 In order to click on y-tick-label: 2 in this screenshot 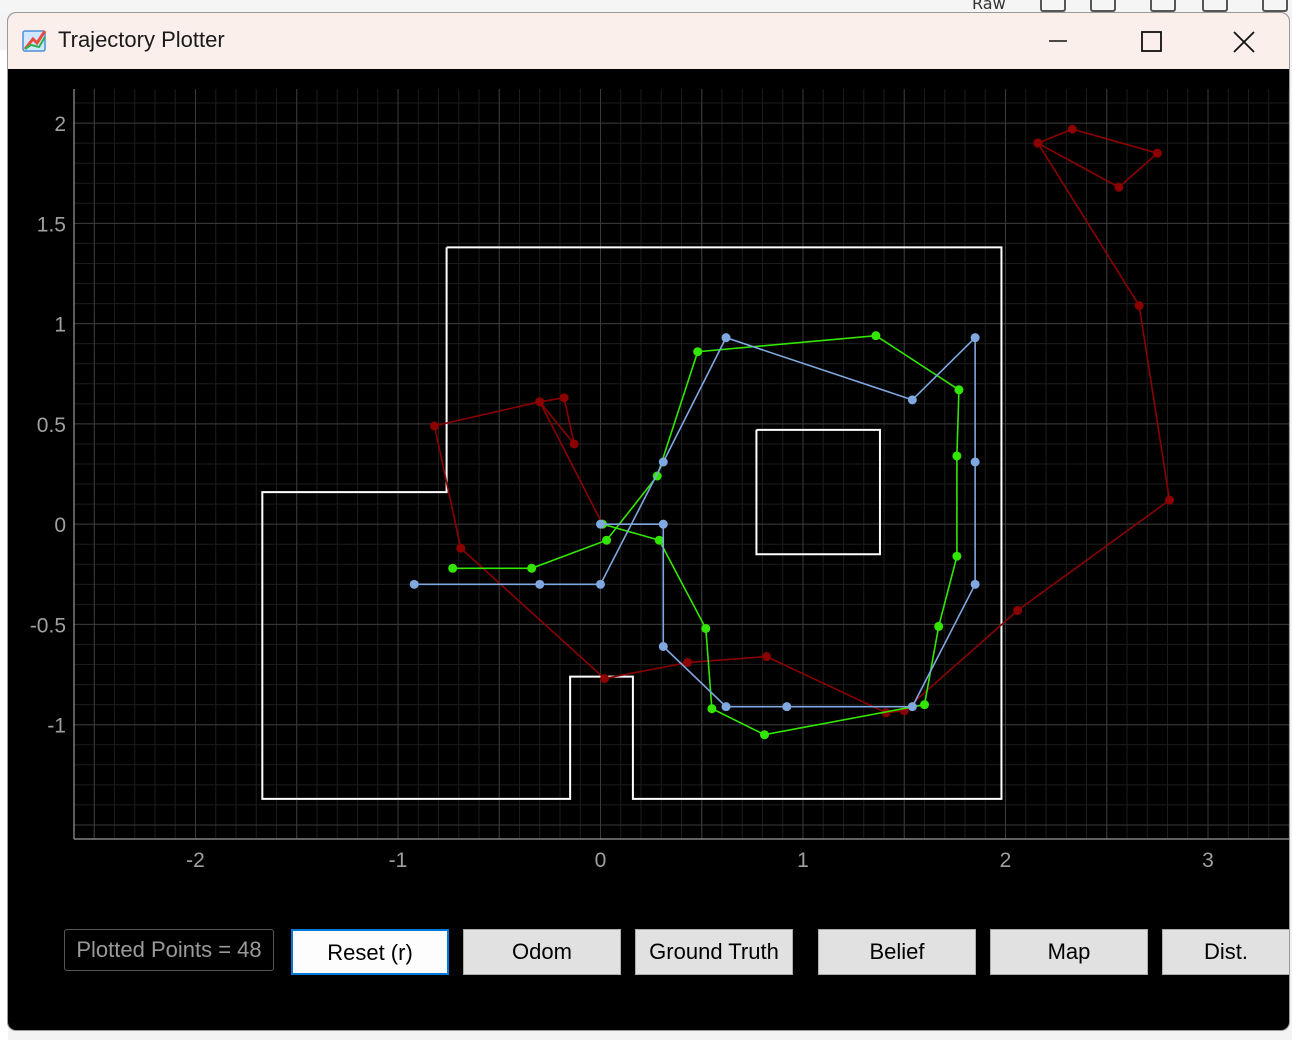, I will do `click(60, 124)`.